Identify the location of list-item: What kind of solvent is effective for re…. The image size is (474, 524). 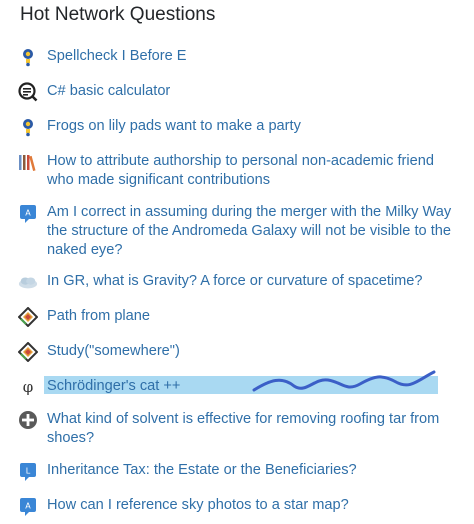
(238, 429).